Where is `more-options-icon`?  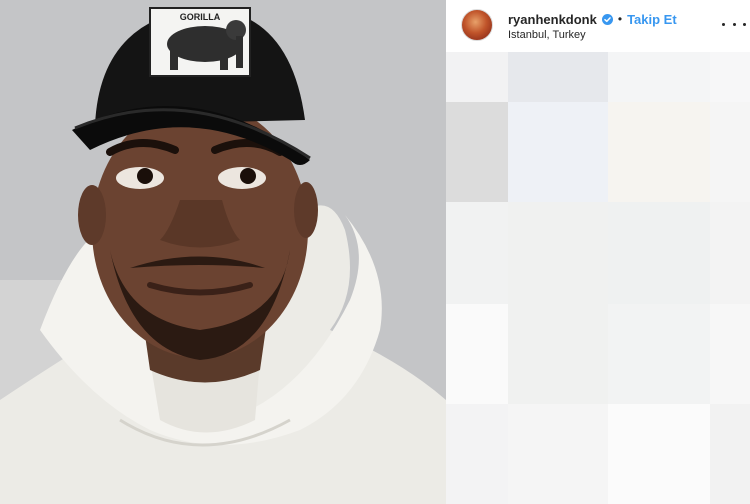 more-options-icon is located at coordinates (734, 24).